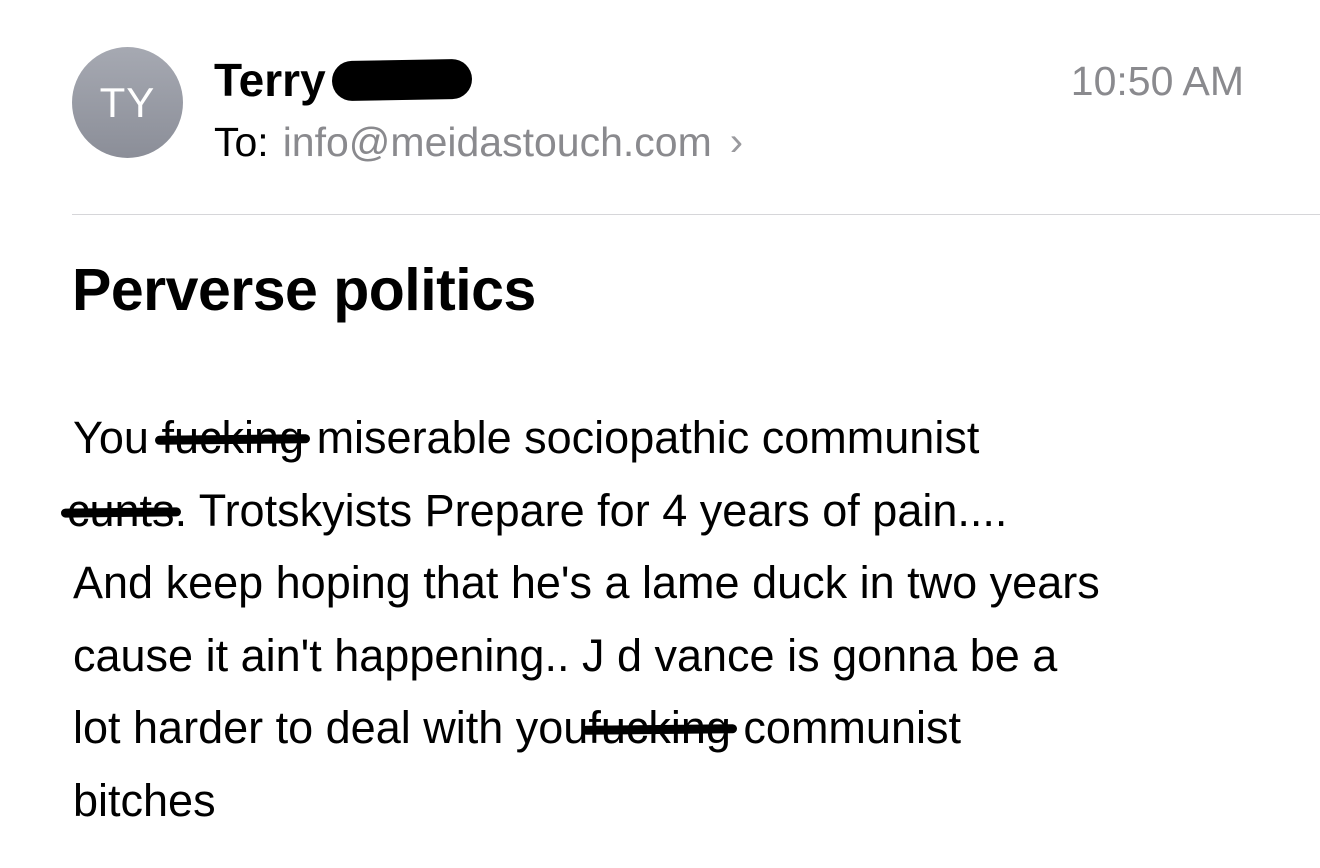  I want to click on sender-avatar: TY, so click(127, 102).